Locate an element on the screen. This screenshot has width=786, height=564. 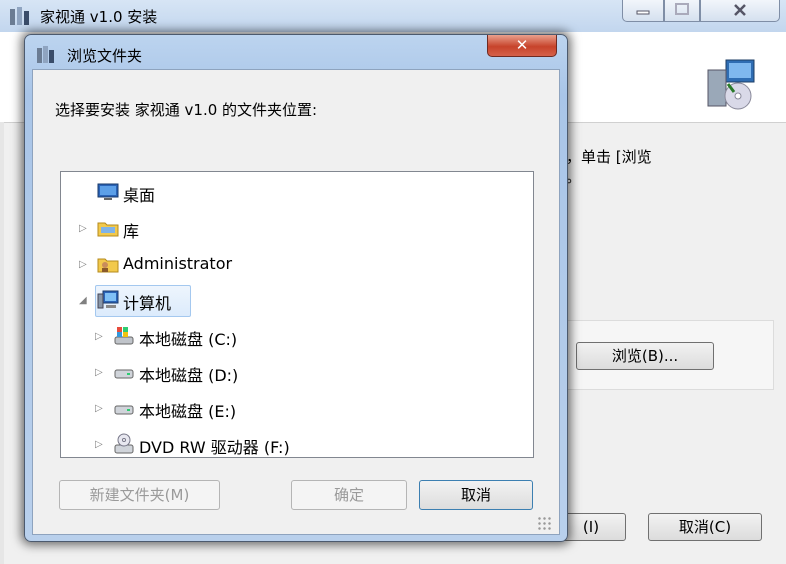
close-icon: ✕ is located at coordinates (522, 45).